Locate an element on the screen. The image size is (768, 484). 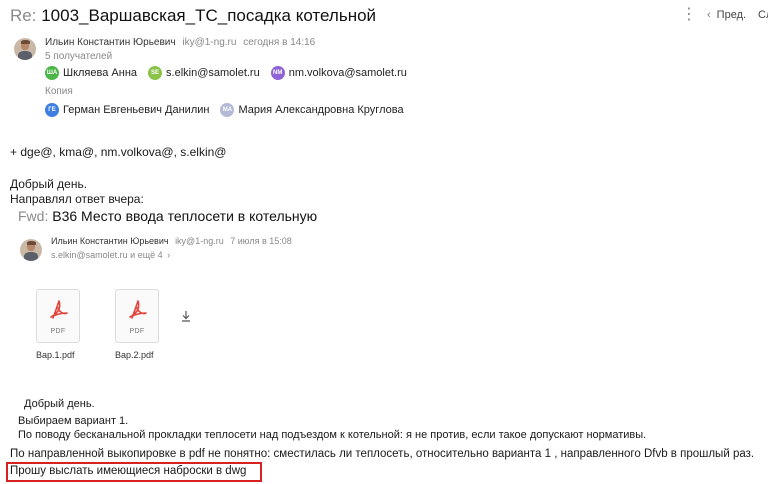
recipient-initials: МА is located at coordinates (227, 110).